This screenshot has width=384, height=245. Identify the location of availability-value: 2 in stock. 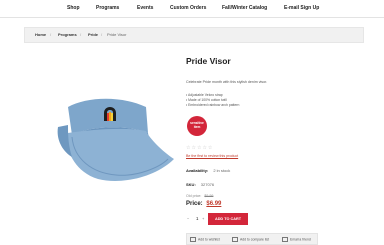
(222, 170).